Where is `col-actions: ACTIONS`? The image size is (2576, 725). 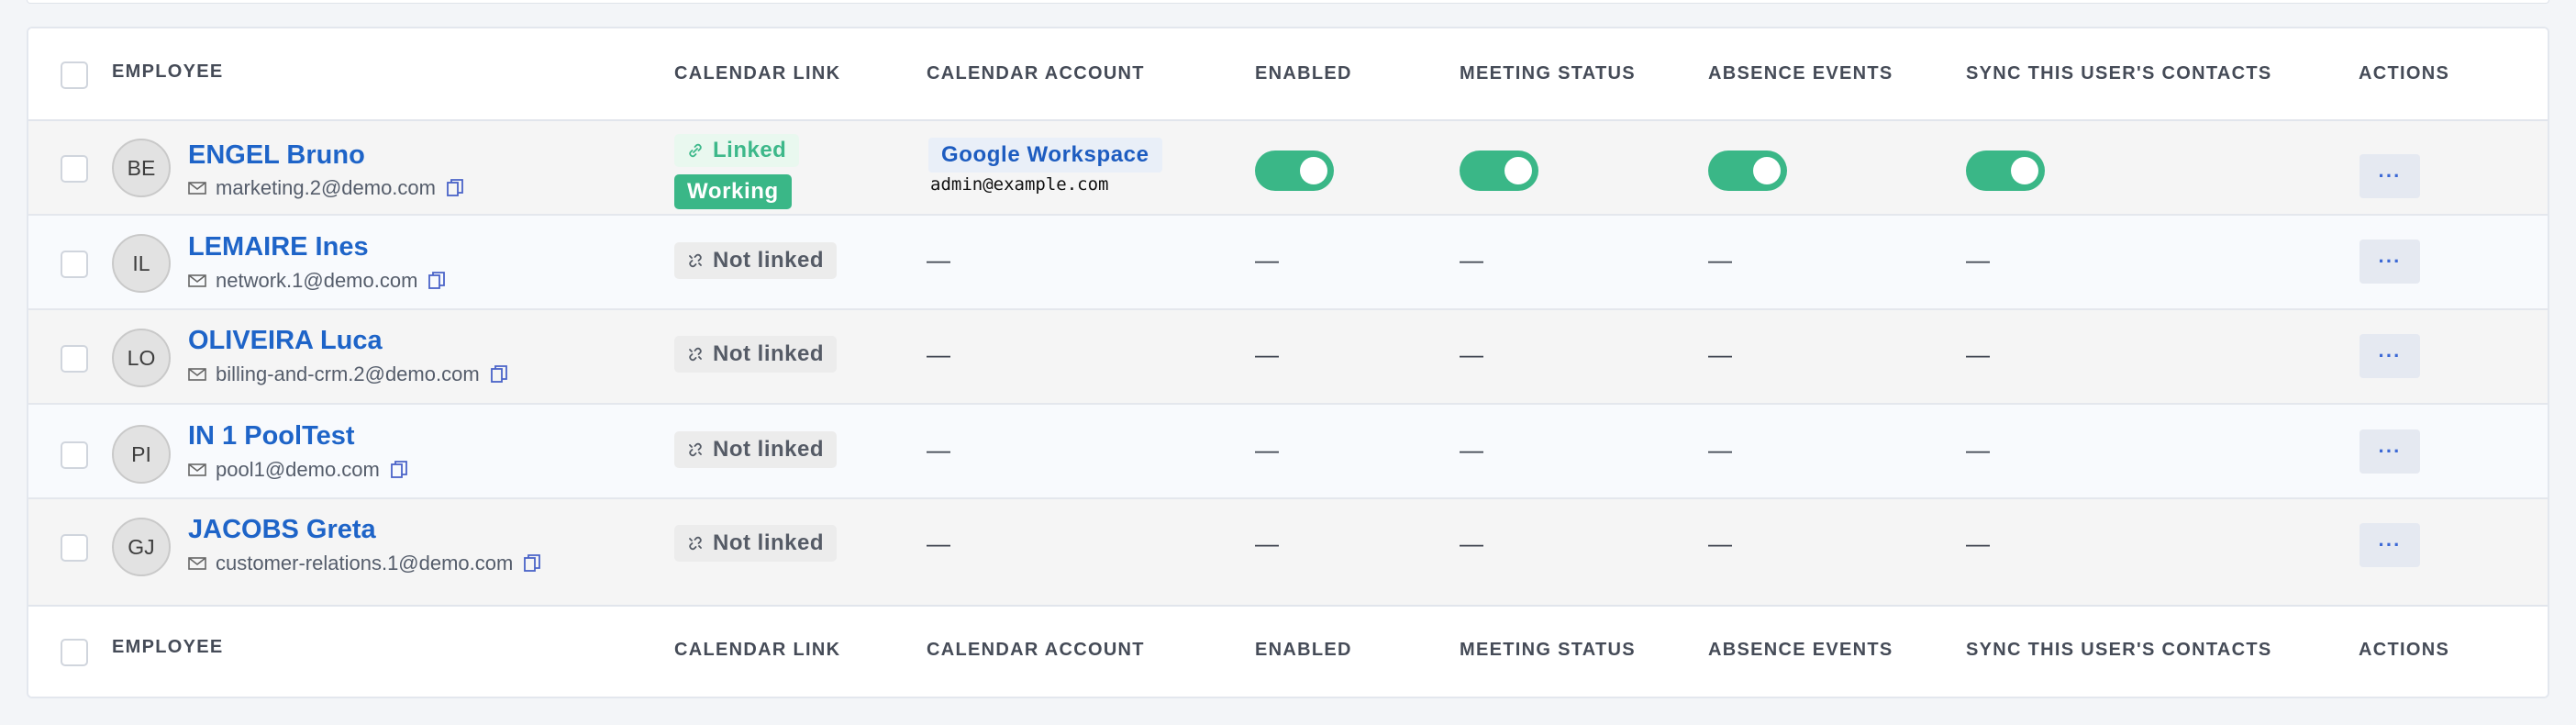 col-actions: ACTIONS is located at coordinates (2404, 73).